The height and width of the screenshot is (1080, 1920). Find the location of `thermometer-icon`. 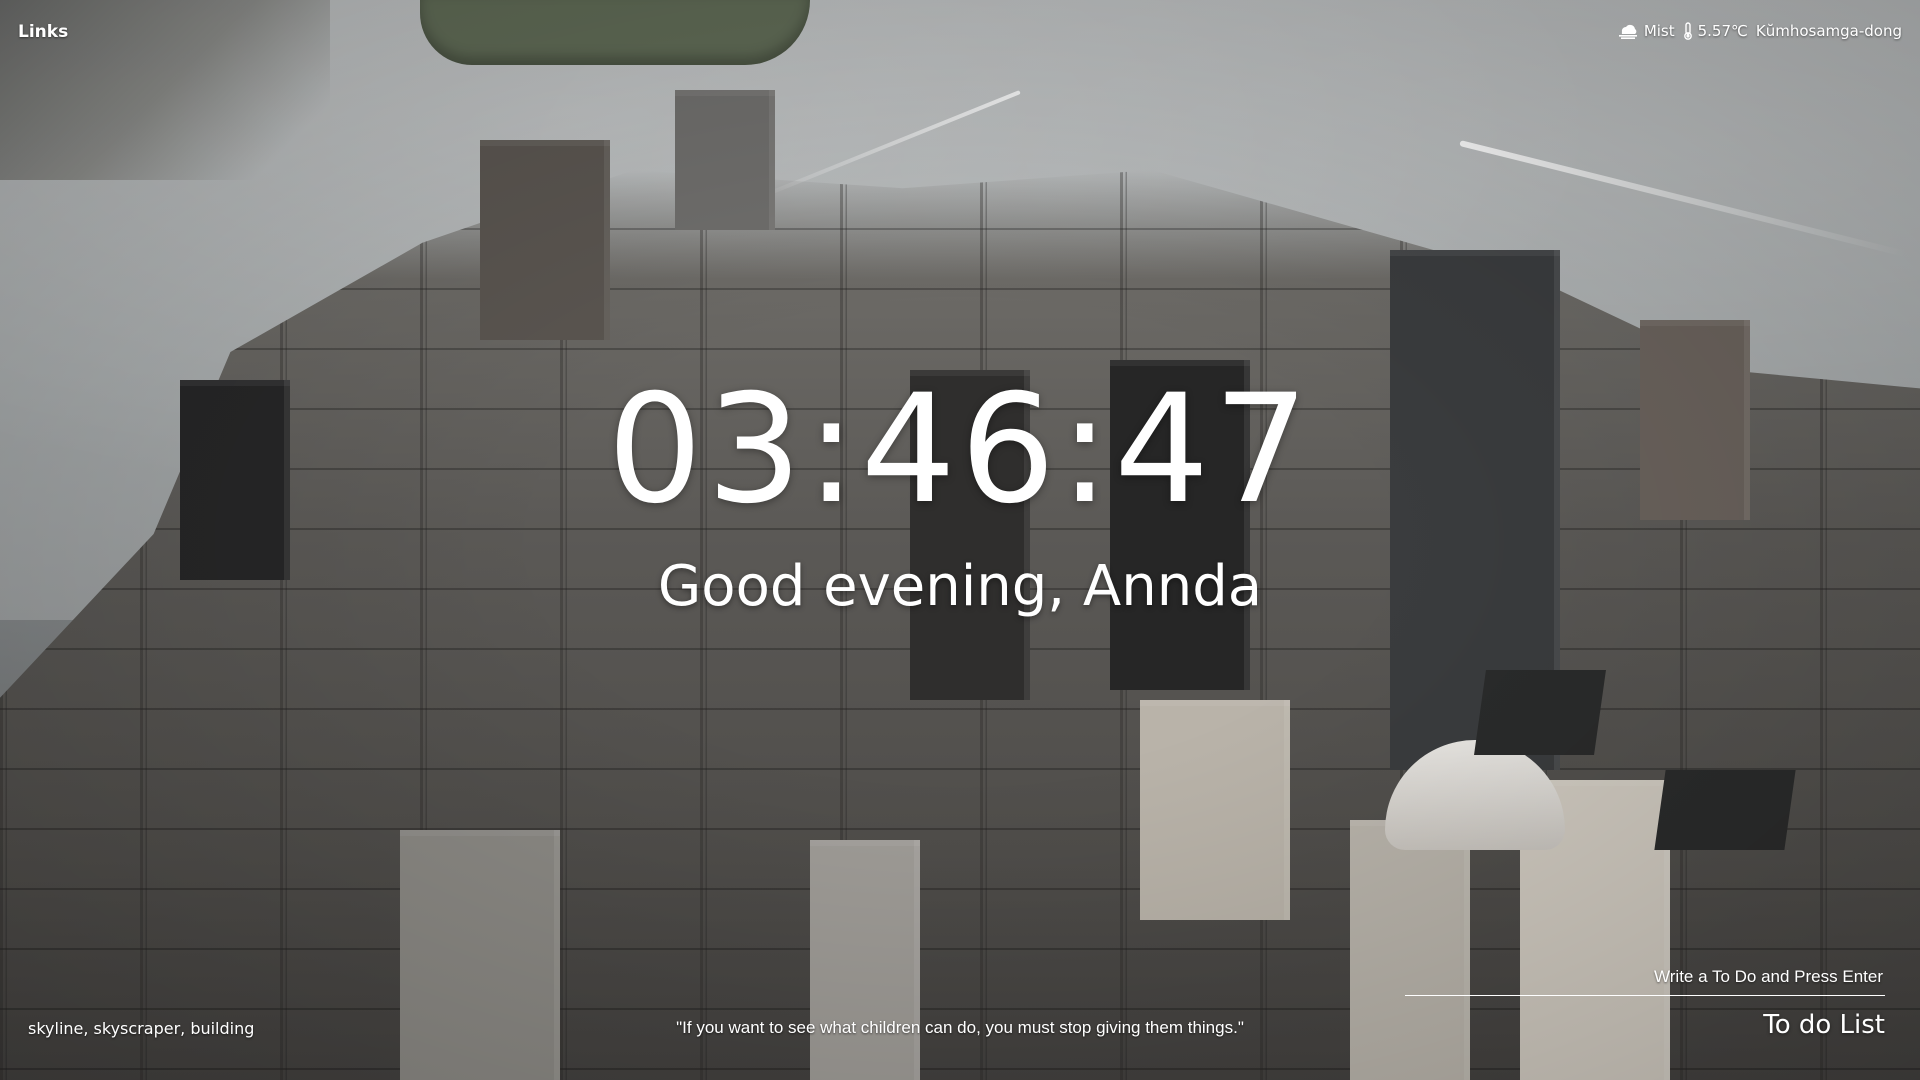

thermometer-icon is located at coordinates (1688, 31).